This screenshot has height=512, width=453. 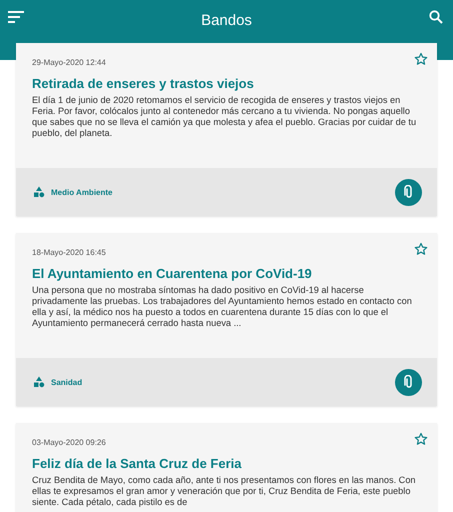 What do you see at coordinates (66, 382) in the screenshot?
I see `category-label: Sanidad` at bounding box center [66, 382].